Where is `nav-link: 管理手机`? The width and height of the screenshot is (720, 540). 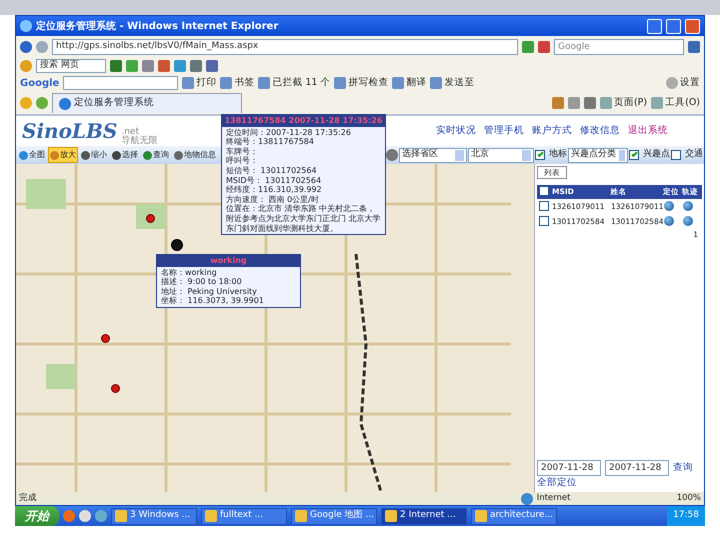 nav-link: 管理手机 is located at coordinates (504, 131).